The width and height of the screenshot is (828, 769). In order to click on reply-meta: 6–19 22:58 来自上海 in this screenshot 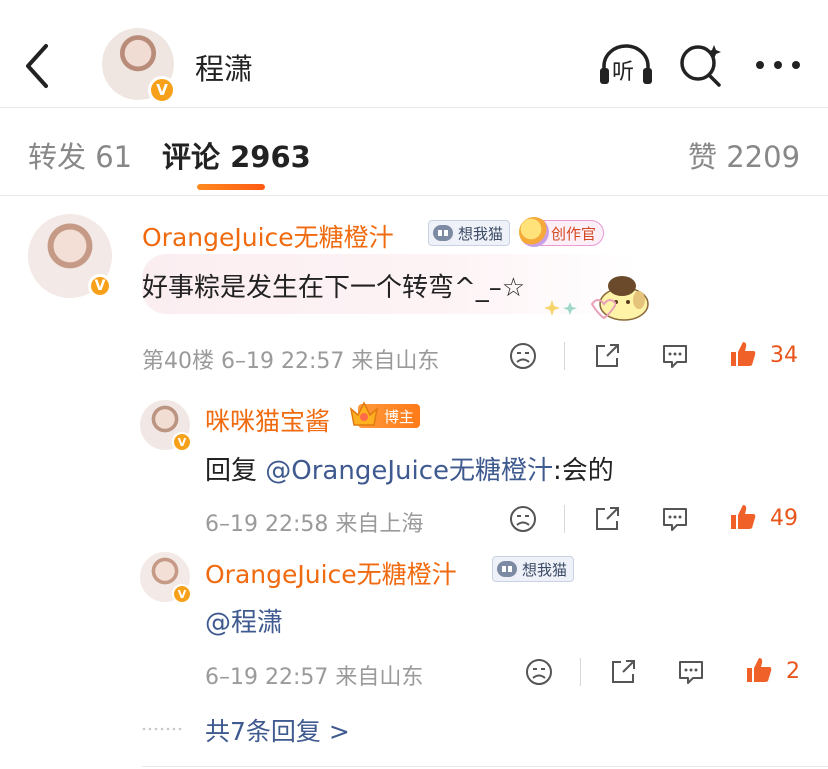, I will do `click(314, 524)`.